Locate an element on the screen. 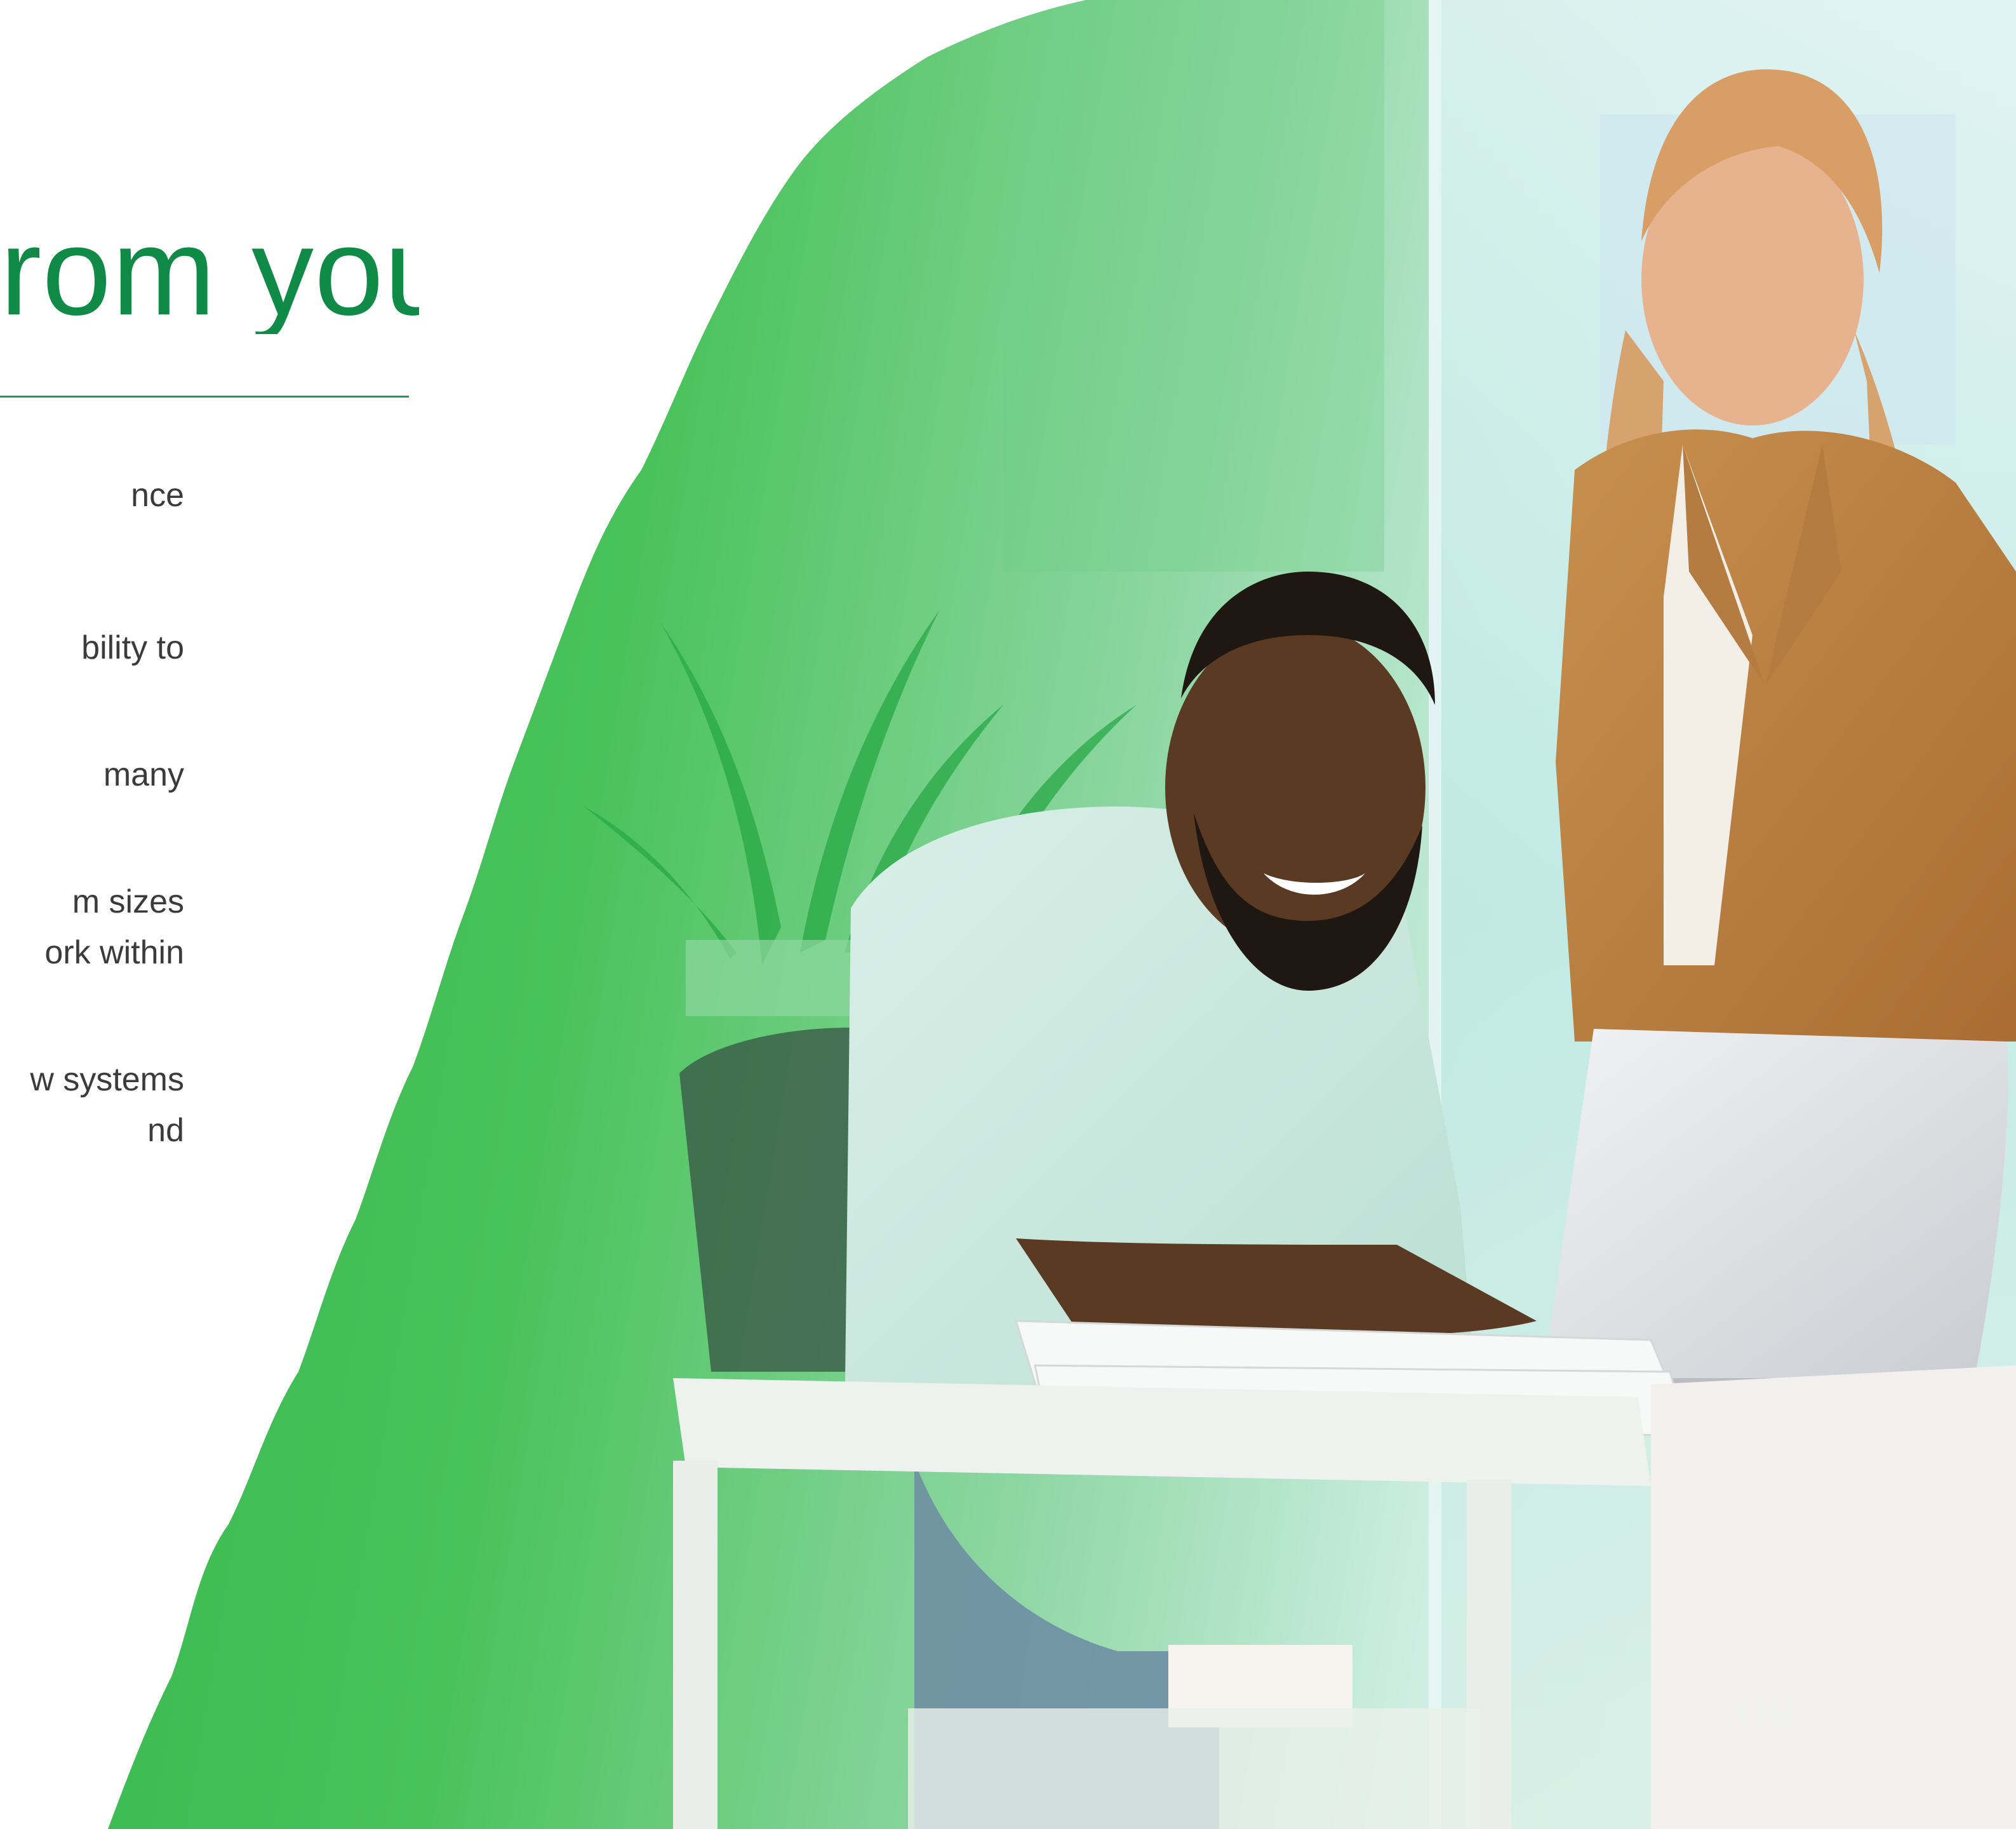 The height and width of the screenshot is (1829, 2016). bullet-line: ork within is located at coordinates (114, 953).